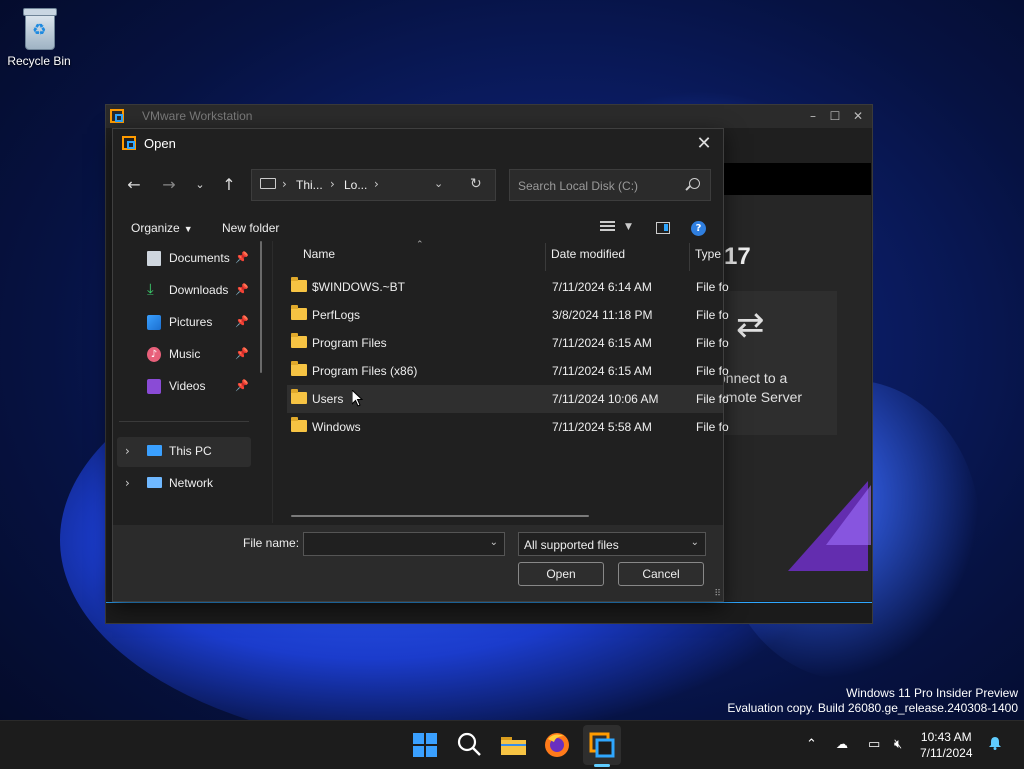 The image size is (1024, 769). Describe the element at coordinates (470, 745) in the screenshot. I see `search-taskbar-button` at that location.